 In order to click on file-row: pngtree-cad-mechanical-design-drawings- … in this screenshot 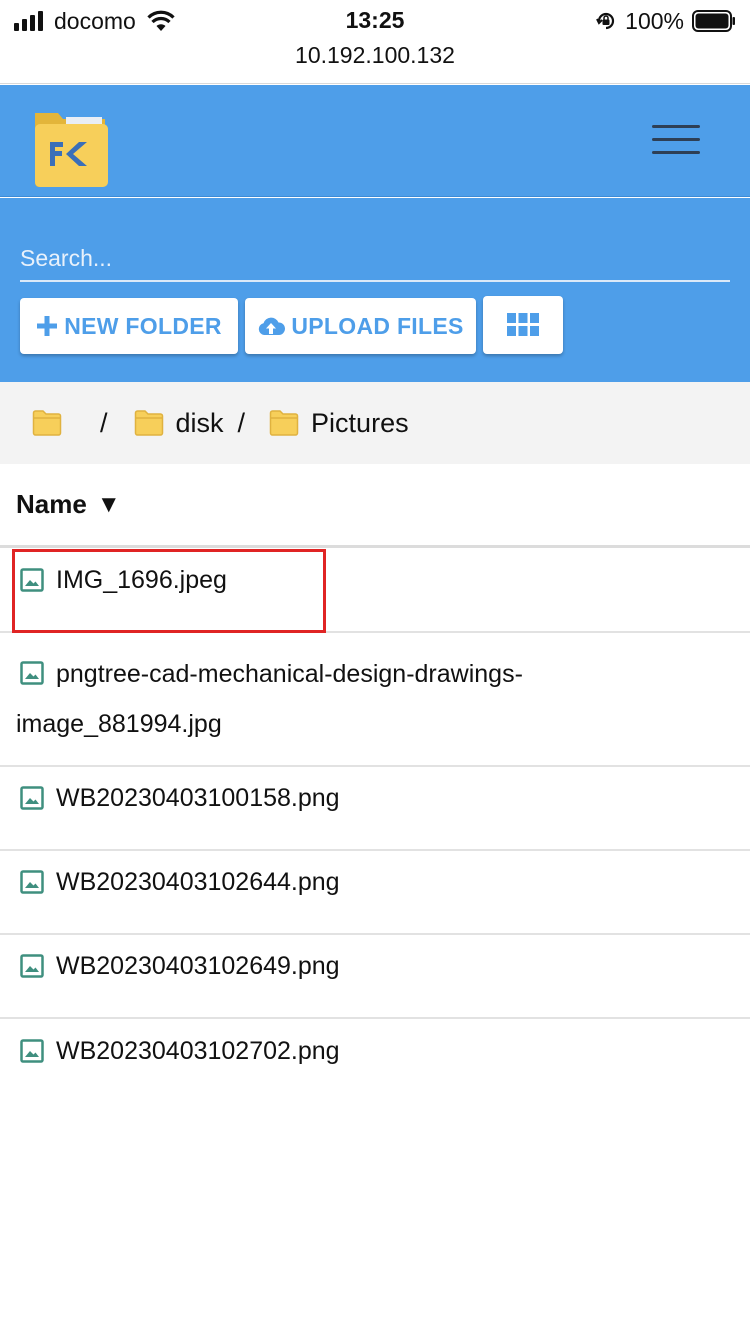, I will do `click(375, 700)`.